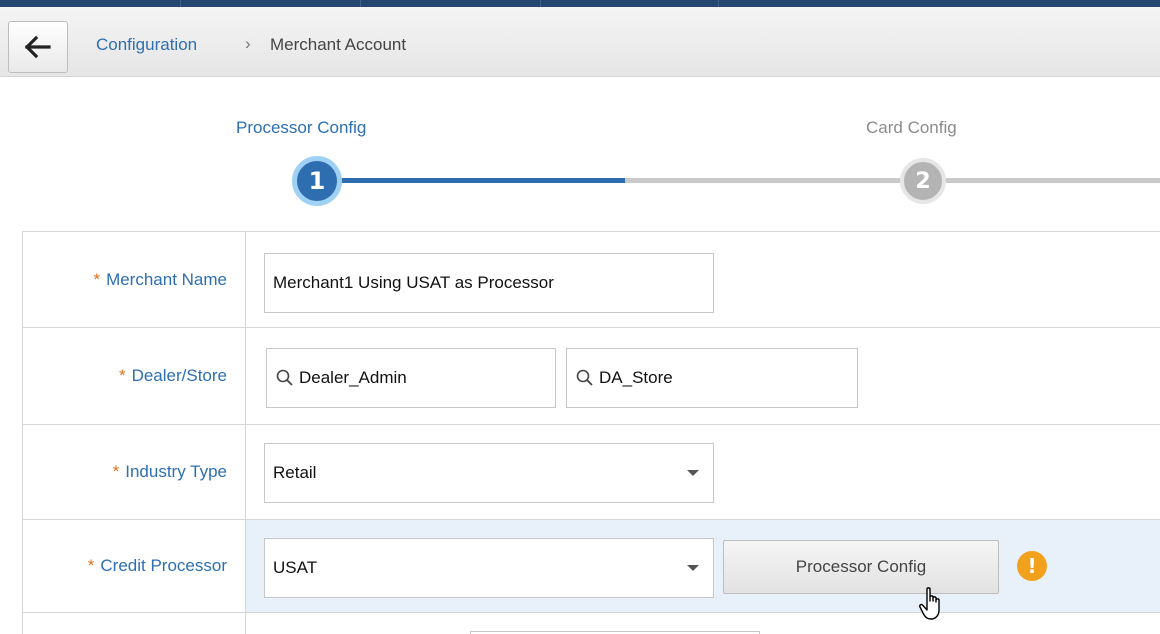 The width and height of the screenshot is (1160, 634). What do you see at coordinates (712, 378) in the screenshot?
I see `store-search-input: DA_Store` at bounding box center [712, 378].